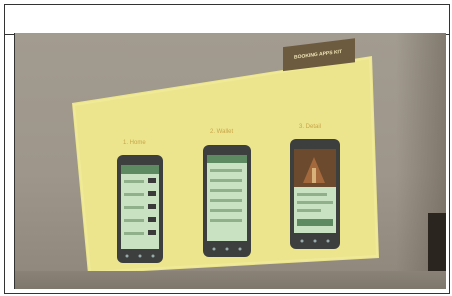  What do you see at coordinates (227, 20) in the screenshot?
I see `frame-header` at bounding box center [227, 20].